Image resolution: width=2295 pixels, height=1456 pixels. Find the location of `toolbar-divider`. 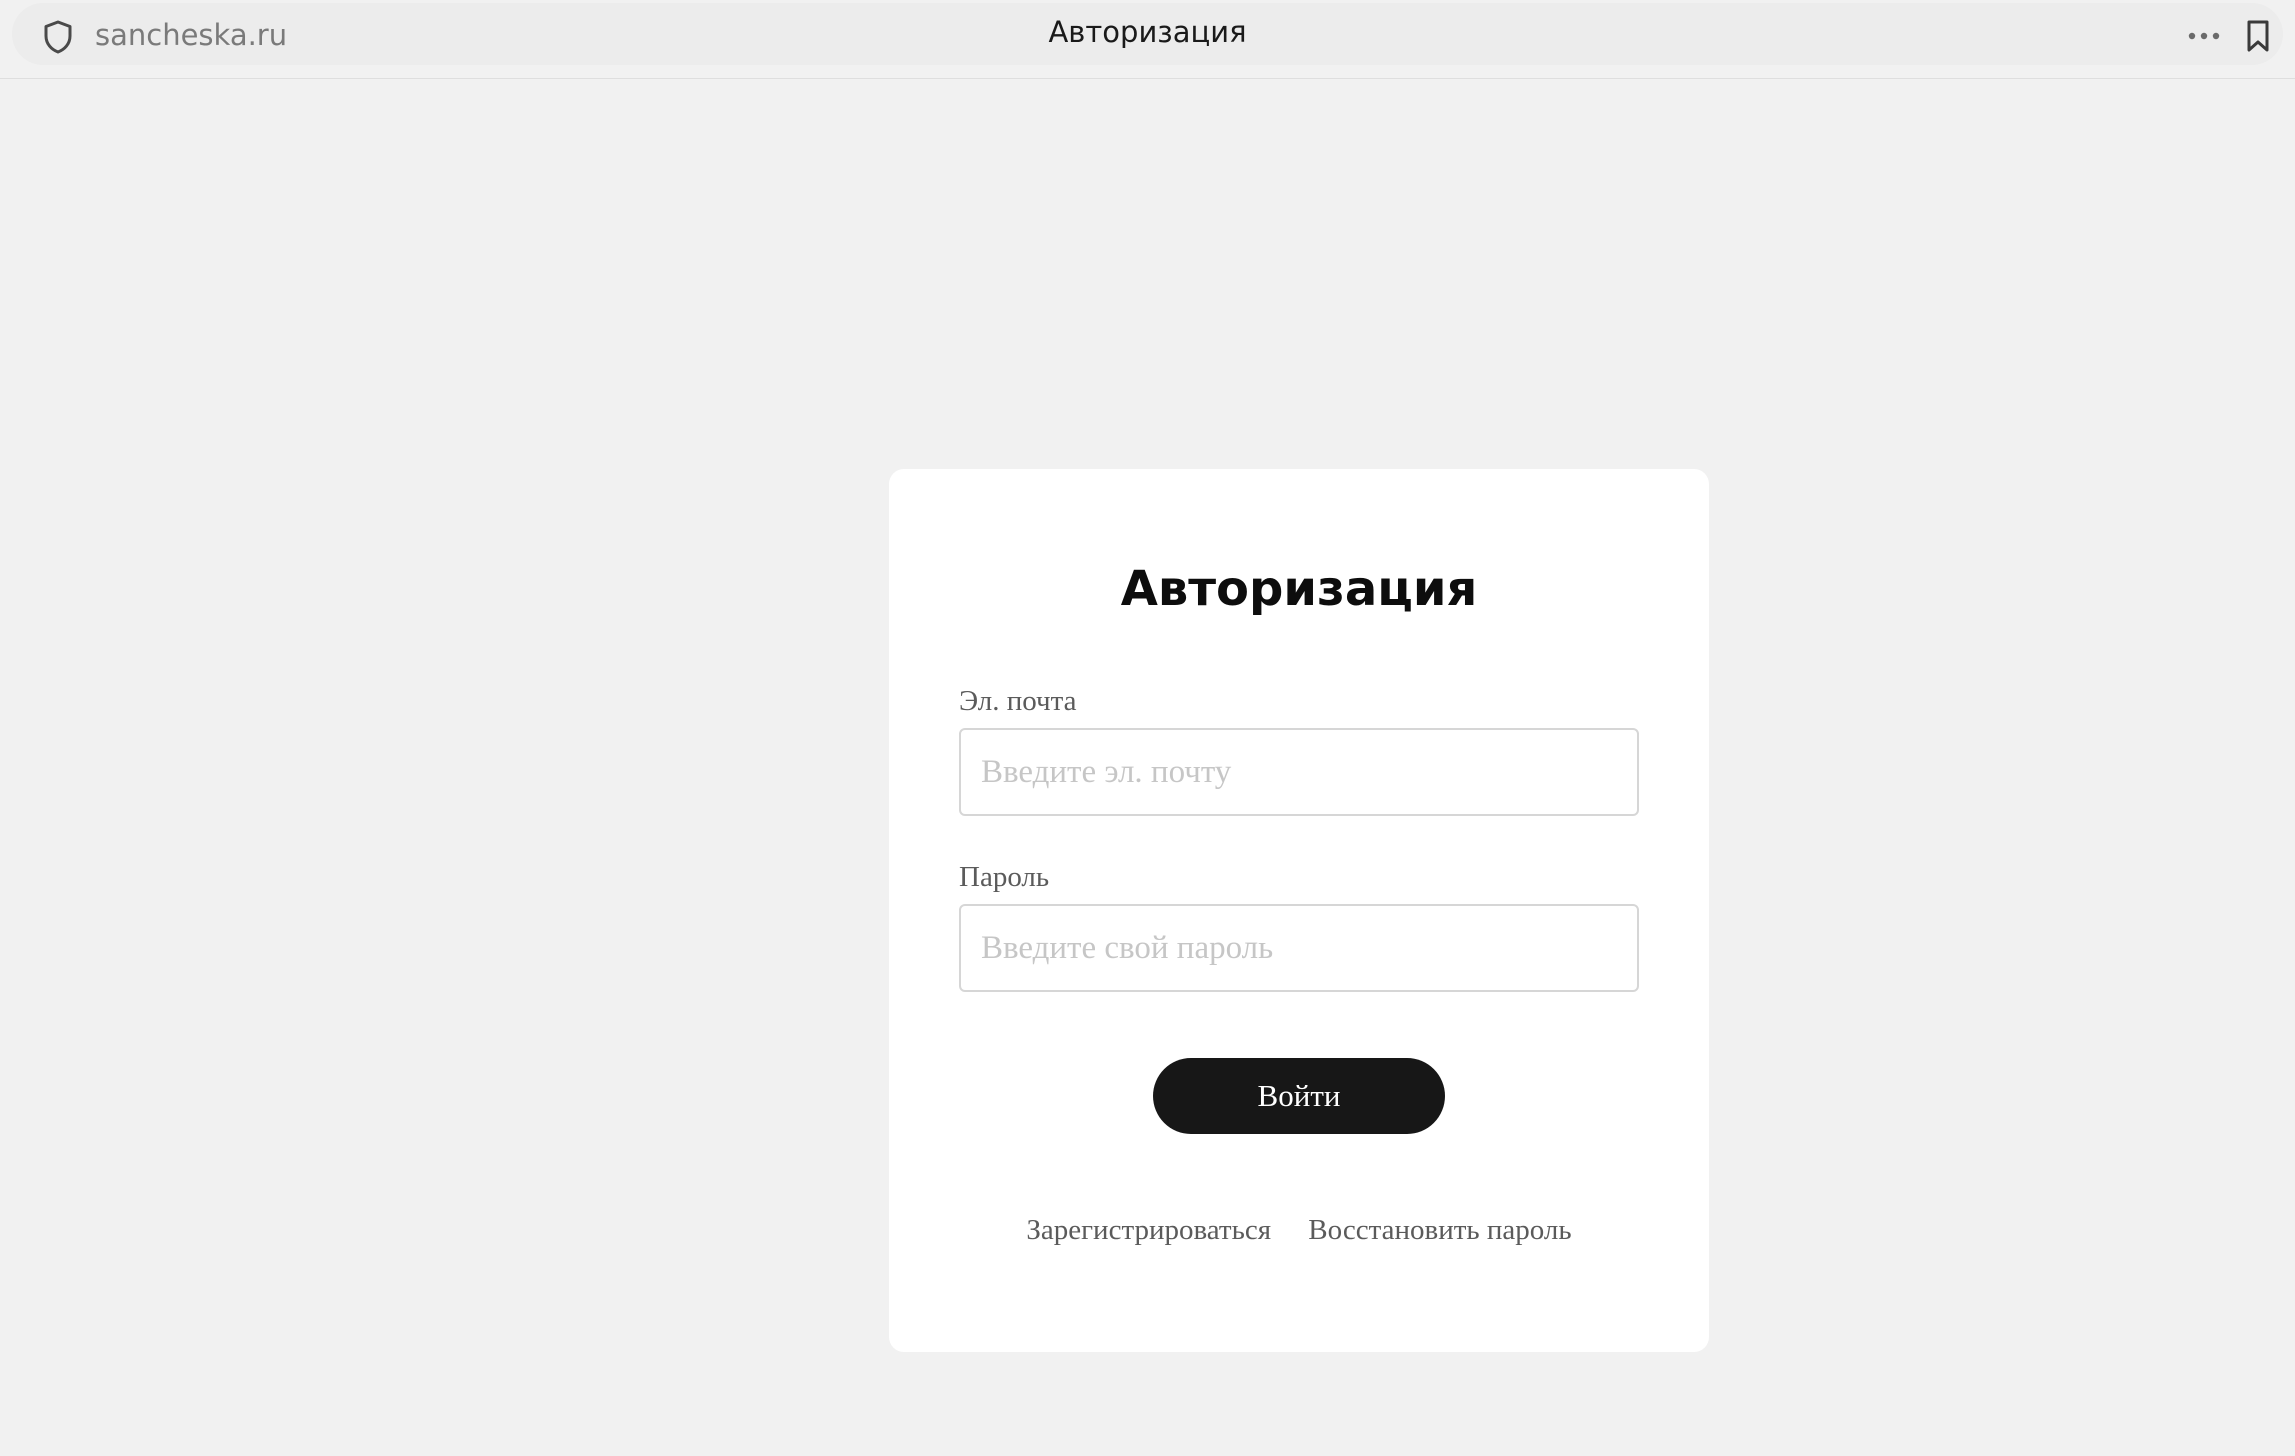

toolbar-divider is located at coordinates (1147, 78).